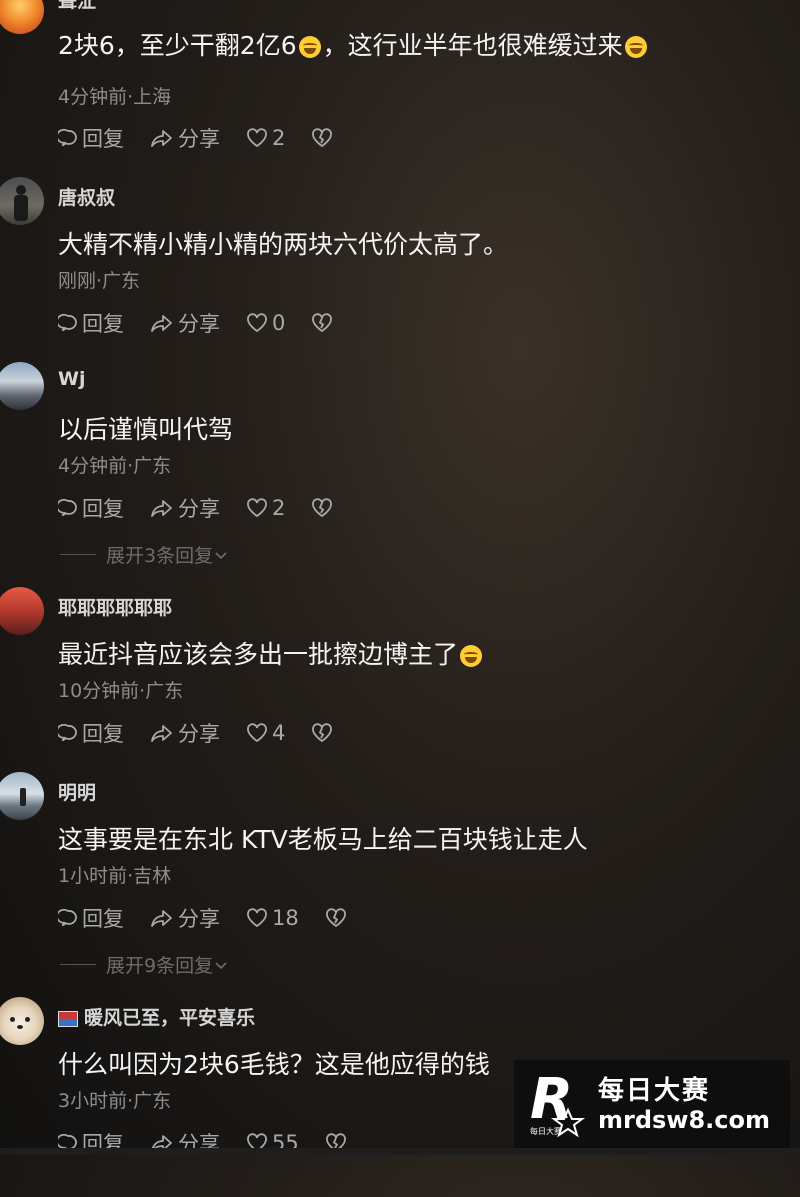  What do you see at coordinates (285, 918) in the screenshot?
I see `like-count: 18` at bounding box center [285, 918].